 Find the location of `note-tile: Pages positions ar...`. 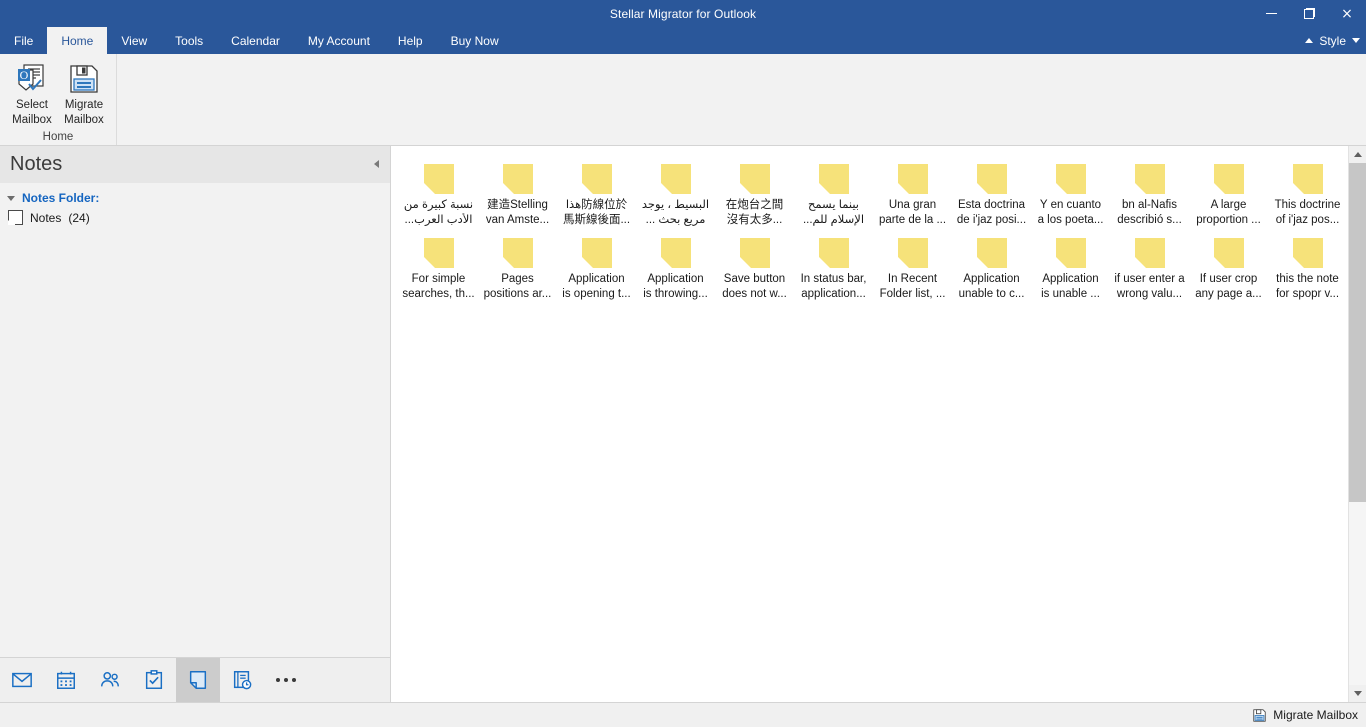

note-tile: Pages positions ar... is located at coordinates (517, 271).